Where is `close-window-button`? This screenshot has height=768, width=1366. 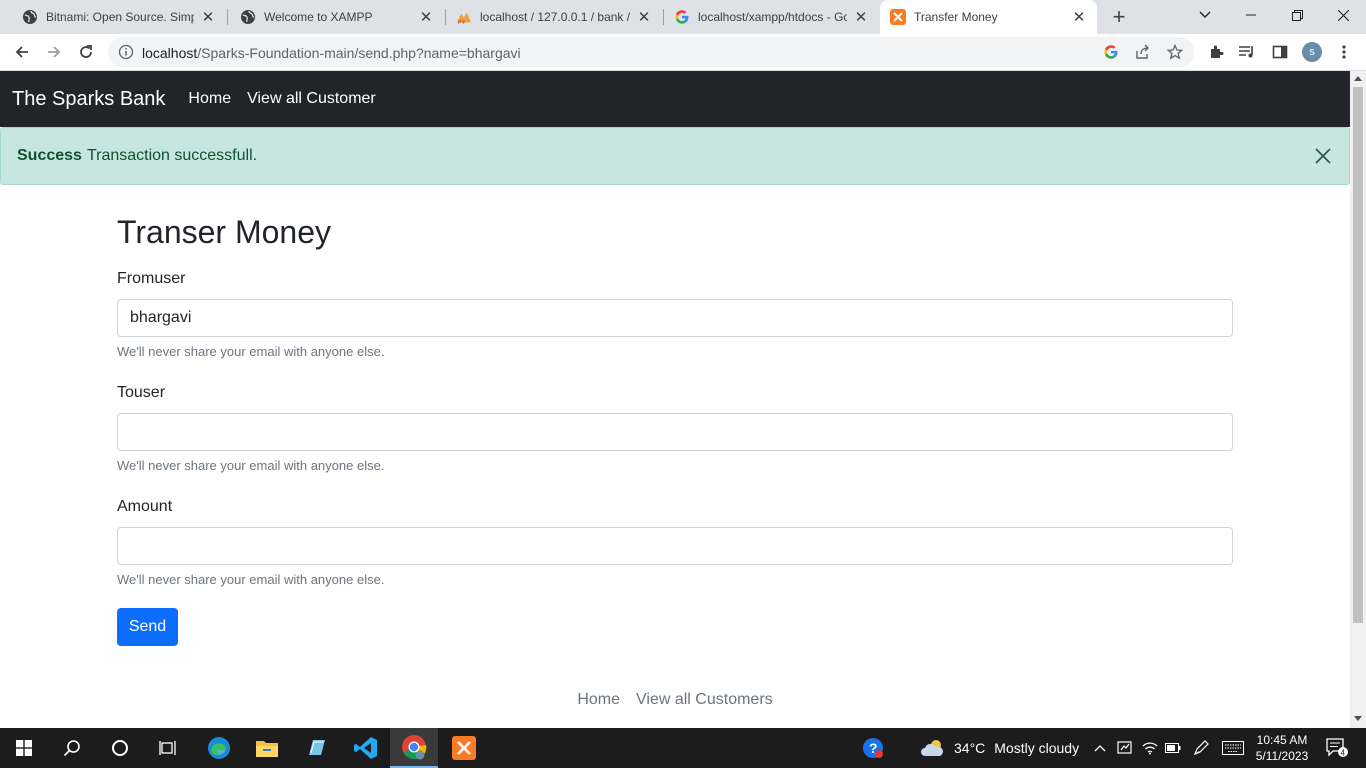 close-window-button is located at coordinates (1343, 15).